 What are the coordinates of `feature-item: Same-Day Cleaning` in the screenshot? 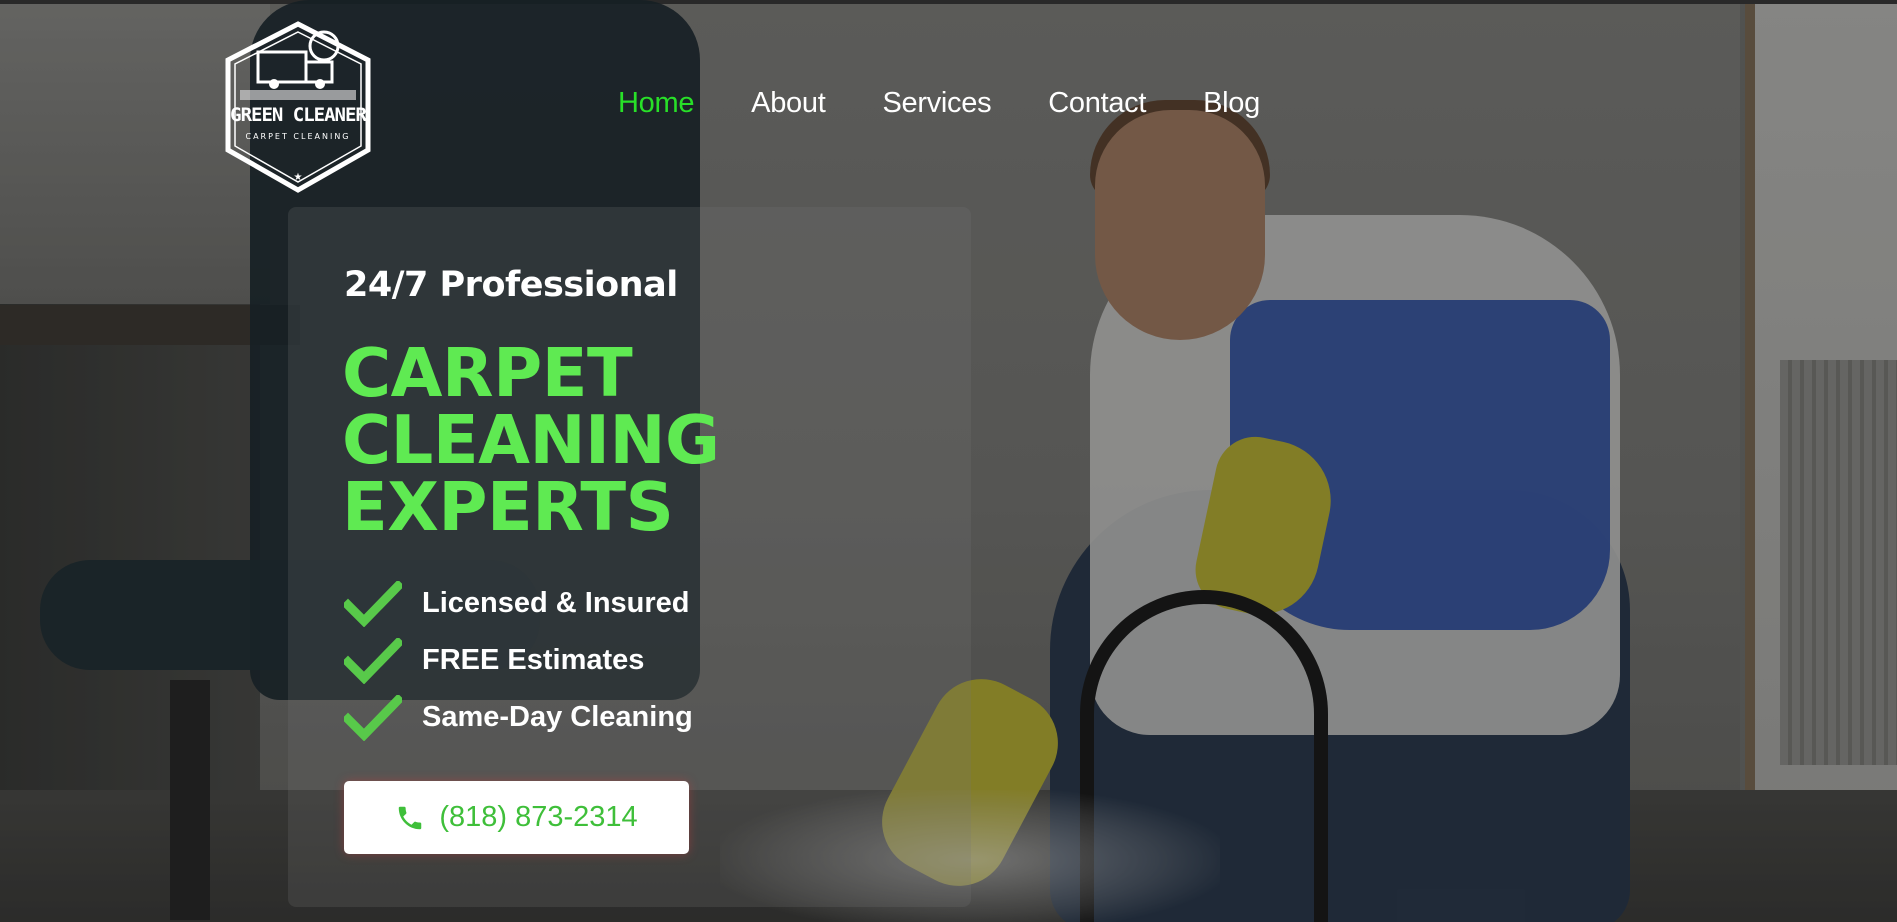 It's located at (518, 717).